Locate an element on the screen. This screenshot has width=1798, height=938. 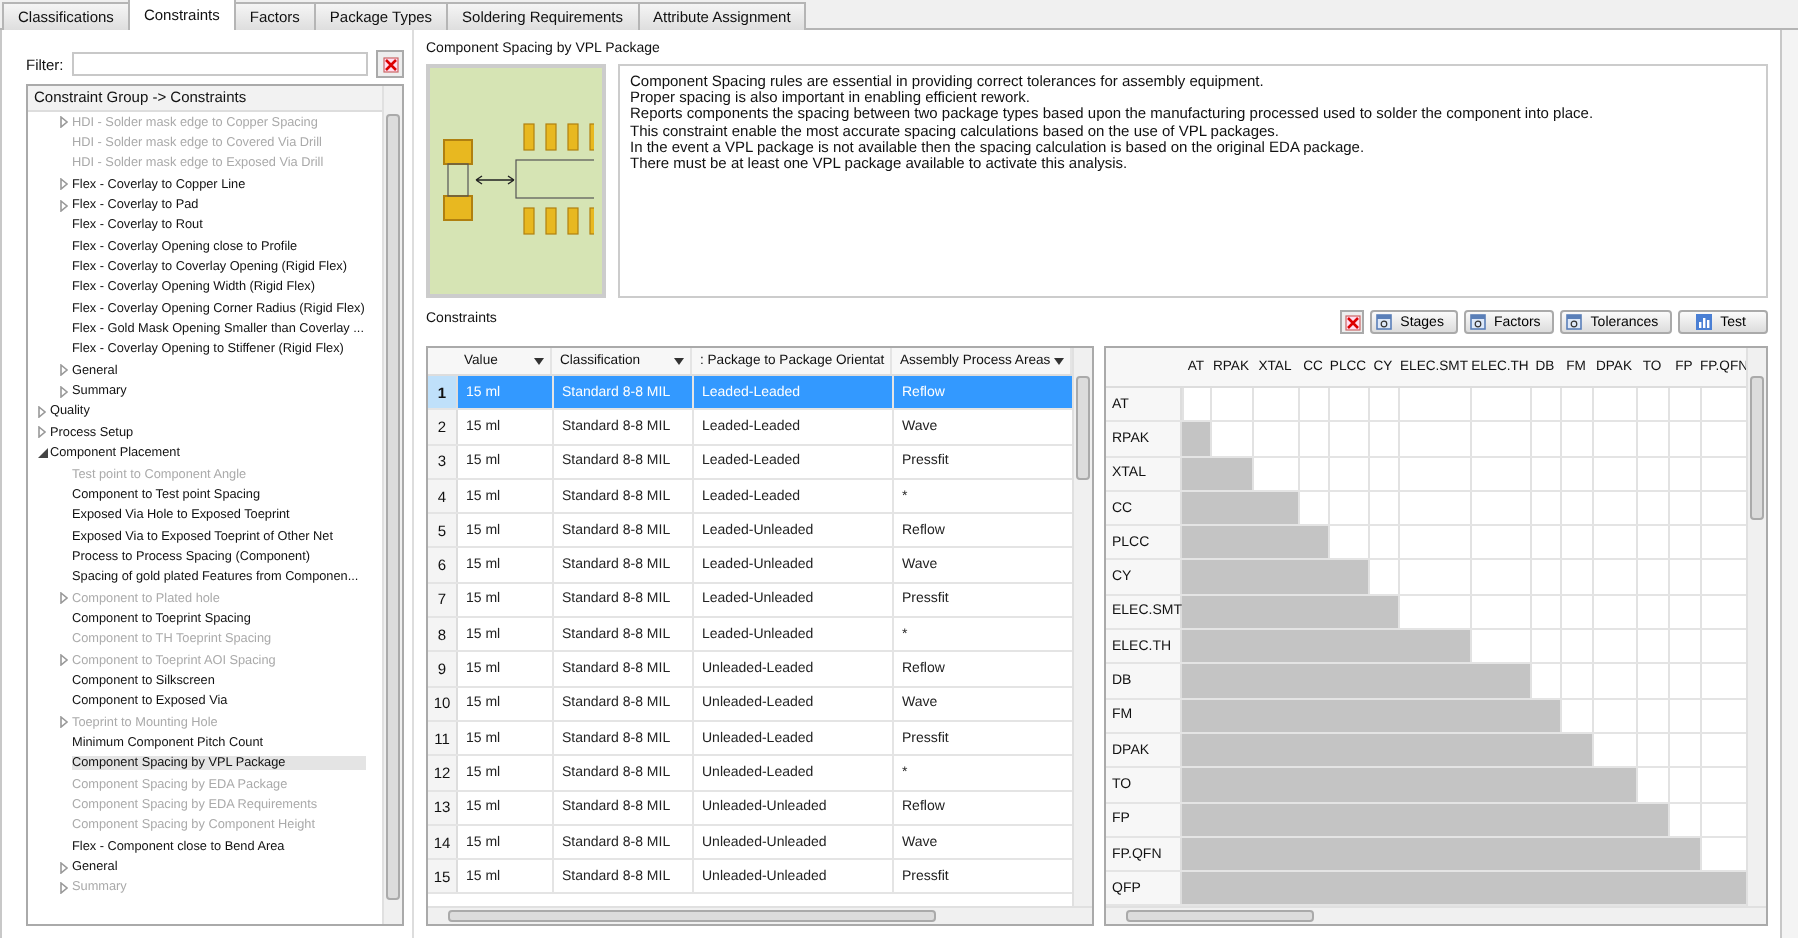
filter-field is located at coordinates (219, 64).